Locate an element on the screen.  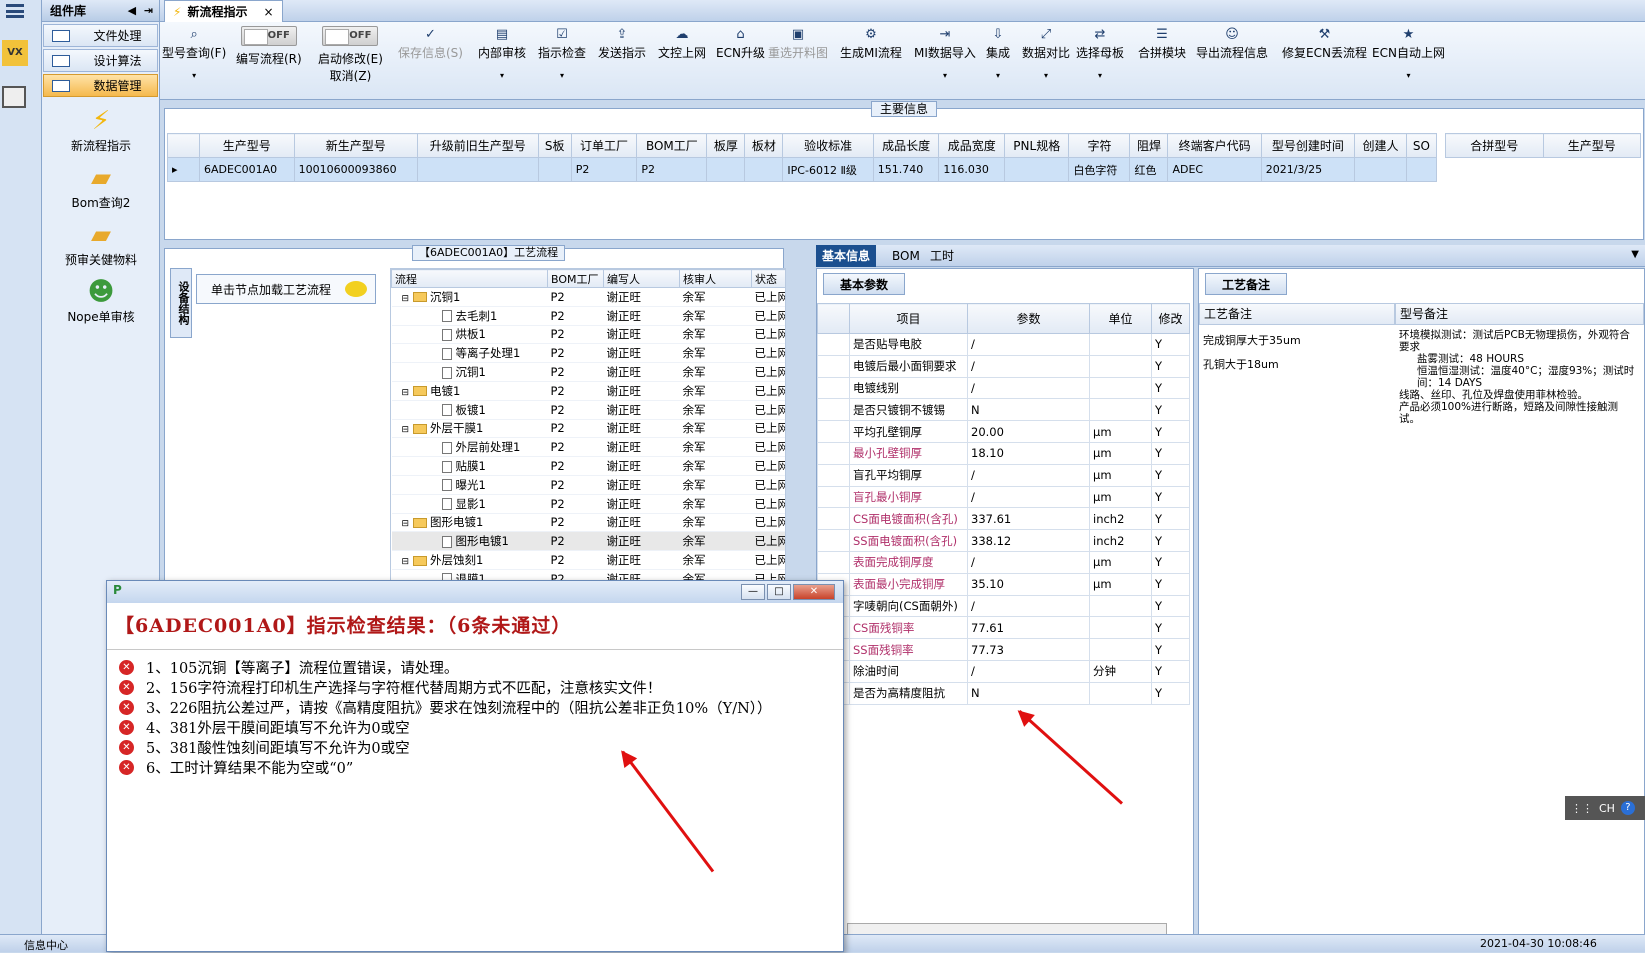
save-info-button: ✓ 保存信息(S) is located at coordinates (430, 43).